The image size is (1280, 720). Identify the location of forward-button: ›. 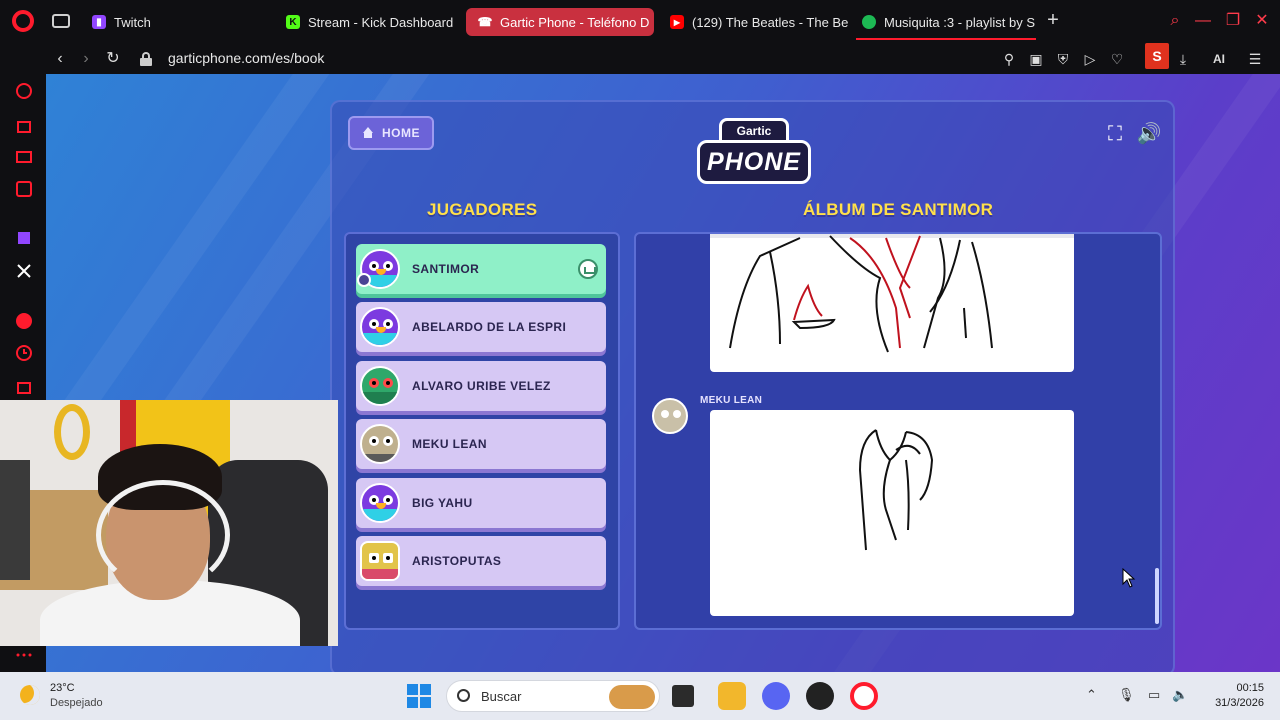
(86, 59).